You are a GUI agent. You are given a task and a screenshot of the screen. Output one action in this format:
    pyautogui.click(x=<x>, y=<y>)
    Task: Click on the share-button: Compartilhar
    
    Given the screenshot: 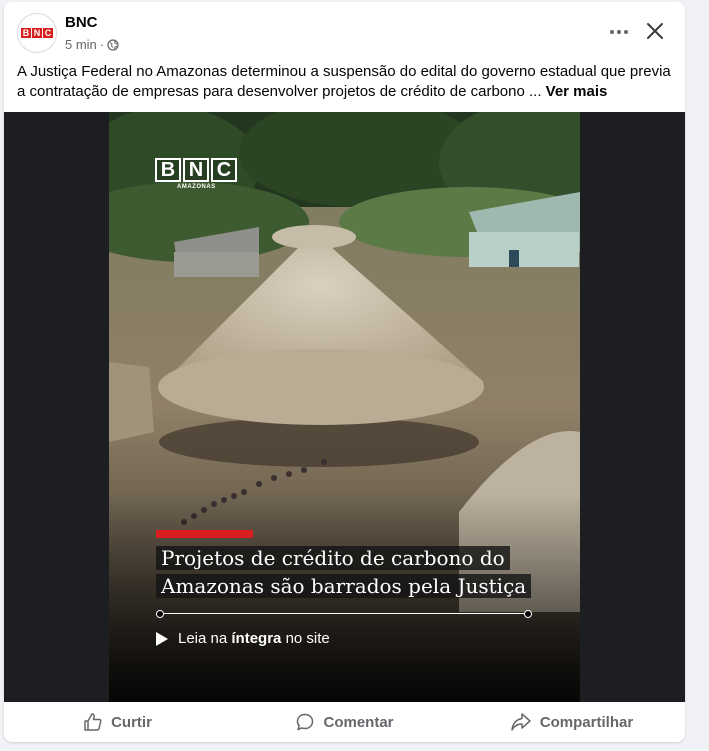 What is the action you would take?
    pyautogui.click(x=571, y=722)
    